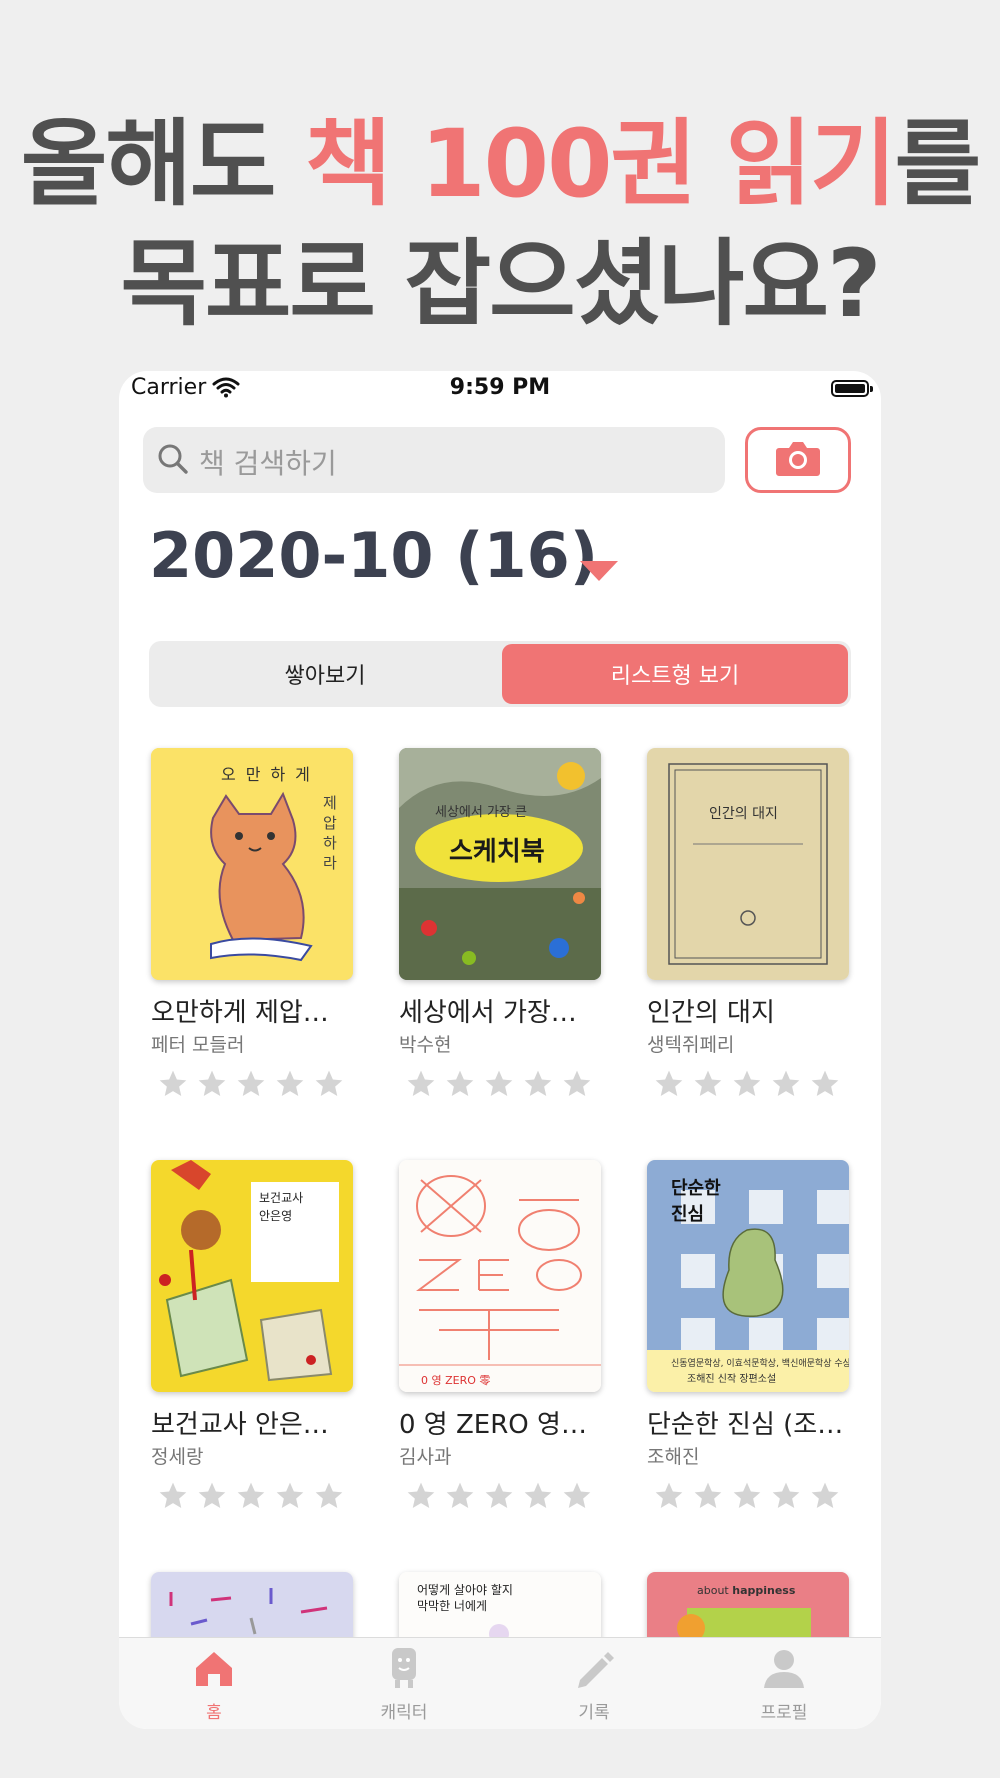 The height and width of the screenshot is (1778, 1000). Describe the element at coordinates (673, 1457) in the screenshot. I see `book-author: 조해진` at that location.